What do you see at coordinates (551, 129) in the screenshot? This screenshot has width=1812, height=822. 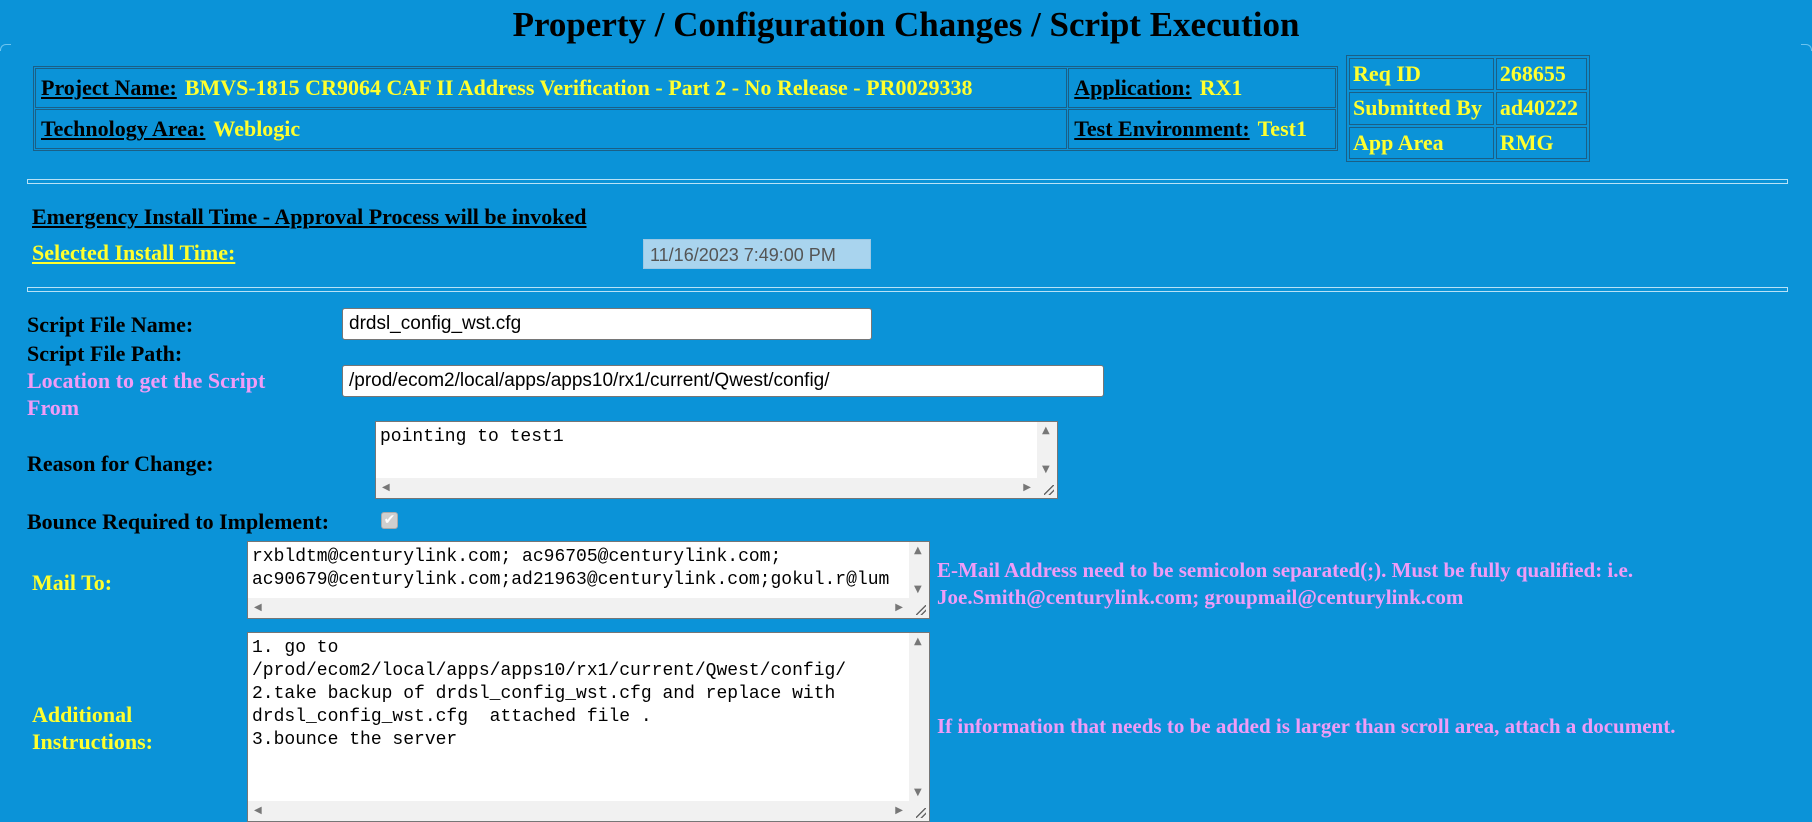 I see `technology-area-cell: Technology Area: Weblogic` at bounding box center [551, 129].